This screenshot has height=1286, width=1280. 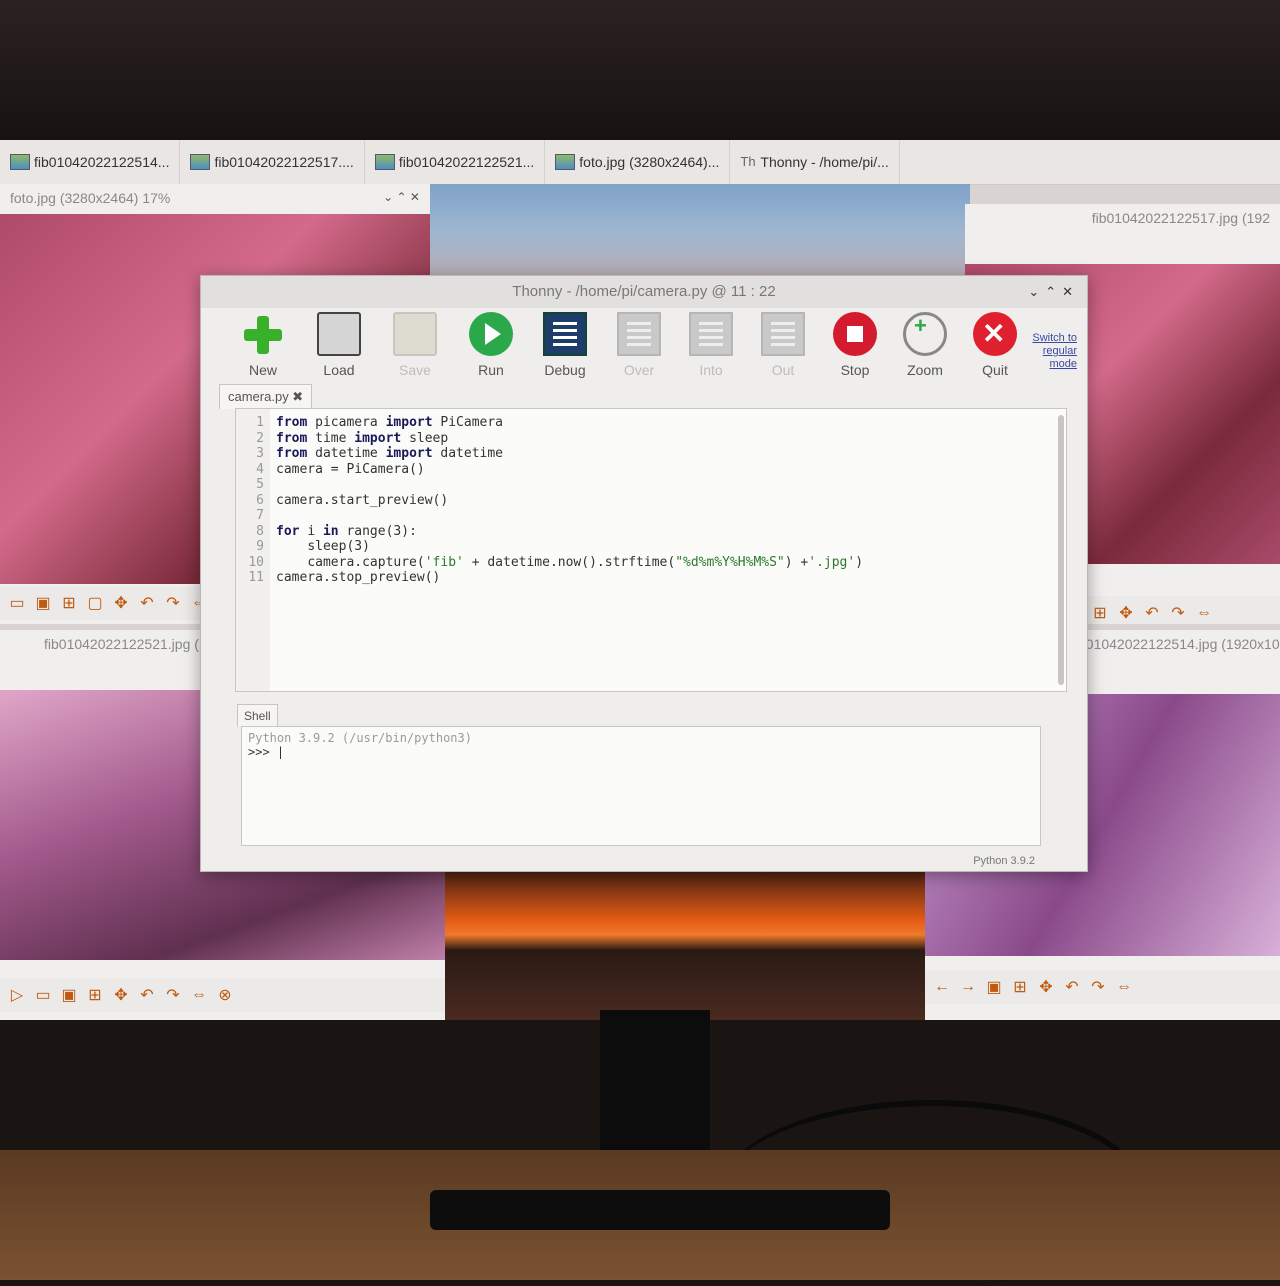 I want to click on window-controls: ⌄⌃✕, so click(x=1053, y=292).